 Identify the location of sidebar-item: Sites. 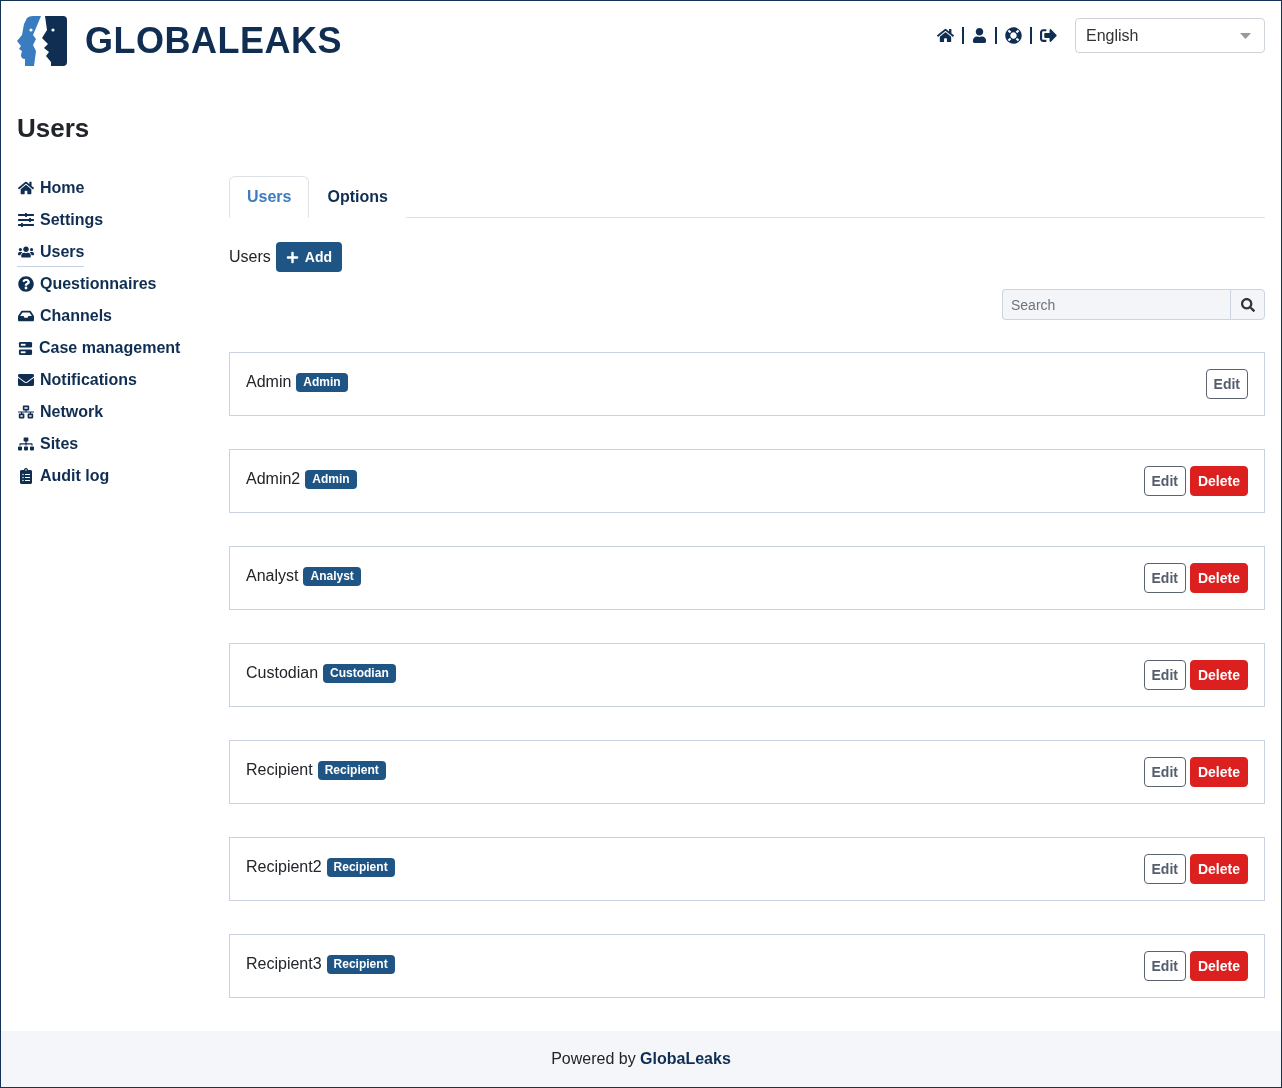
(48, 445).